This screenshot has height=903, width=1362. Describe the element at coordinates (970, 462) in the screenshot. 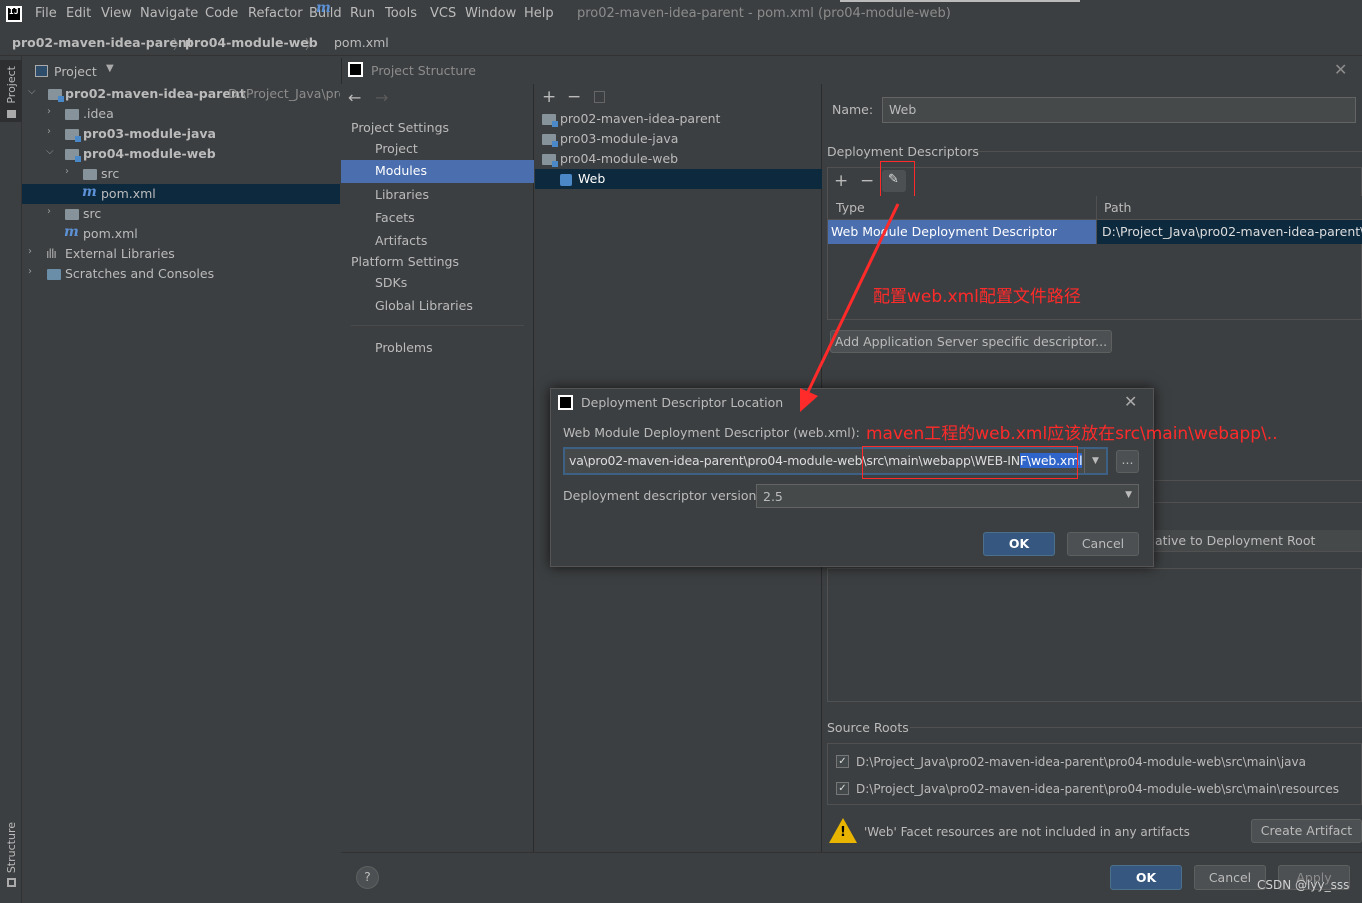

I see `annotation-box-path` at that location.